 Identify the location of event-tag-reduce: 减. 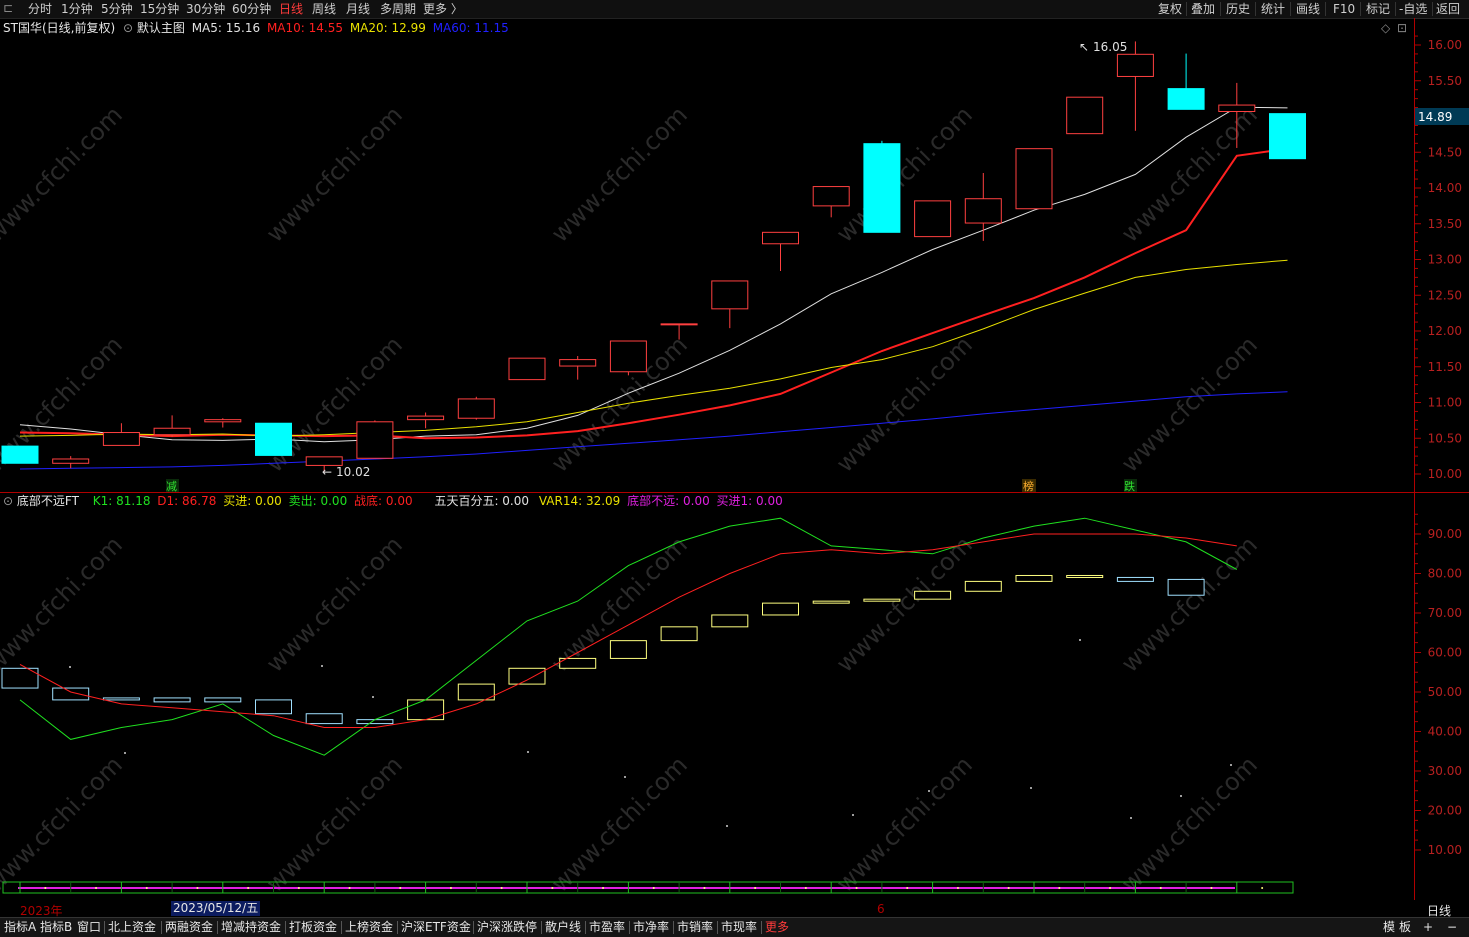
(171, 486).